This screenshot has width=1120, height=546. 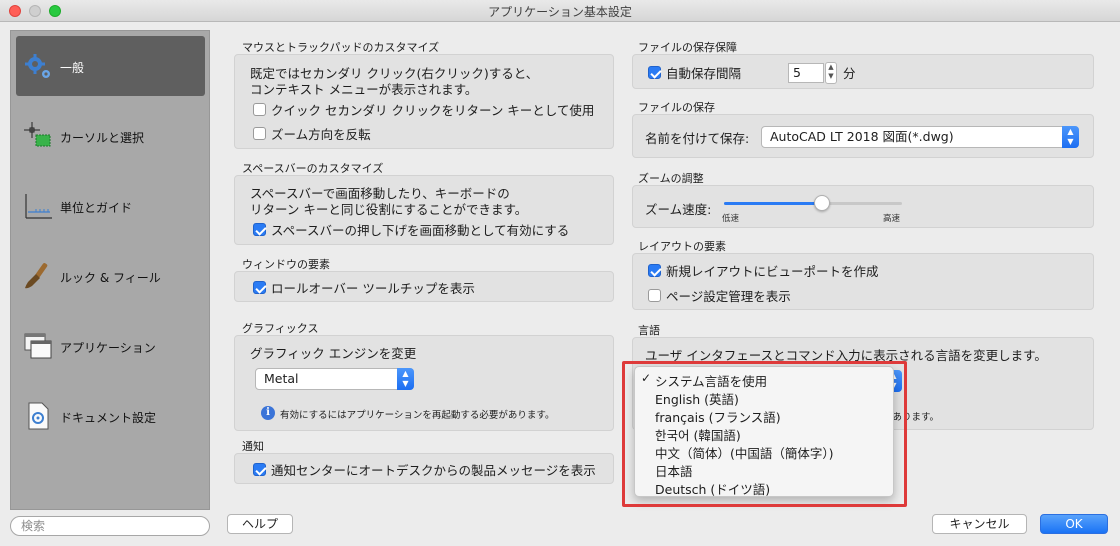 I want to click on autosave-section-title: ファイルの保存保障, so click(x=687, y=47).